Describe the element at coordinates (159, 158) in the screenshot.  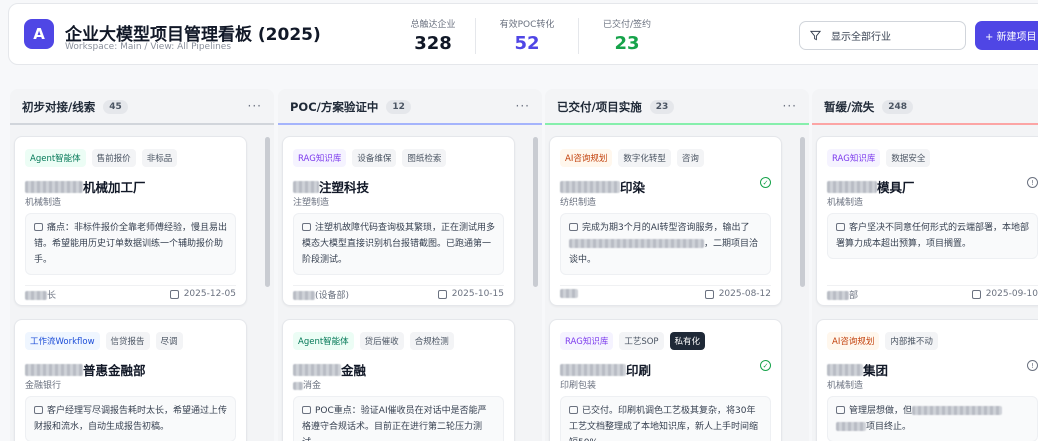
I see `tag: 非标品` at that location.